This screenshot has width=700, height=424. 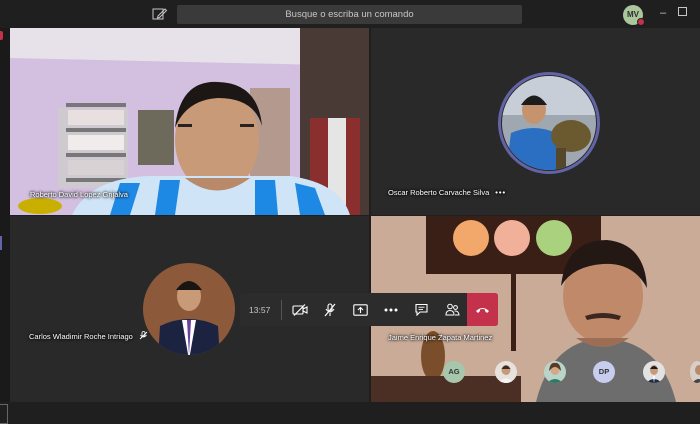 I want to click on participant-name-2-text: Oscar Roberto Carvache Silva, so click(x=439, y=192).